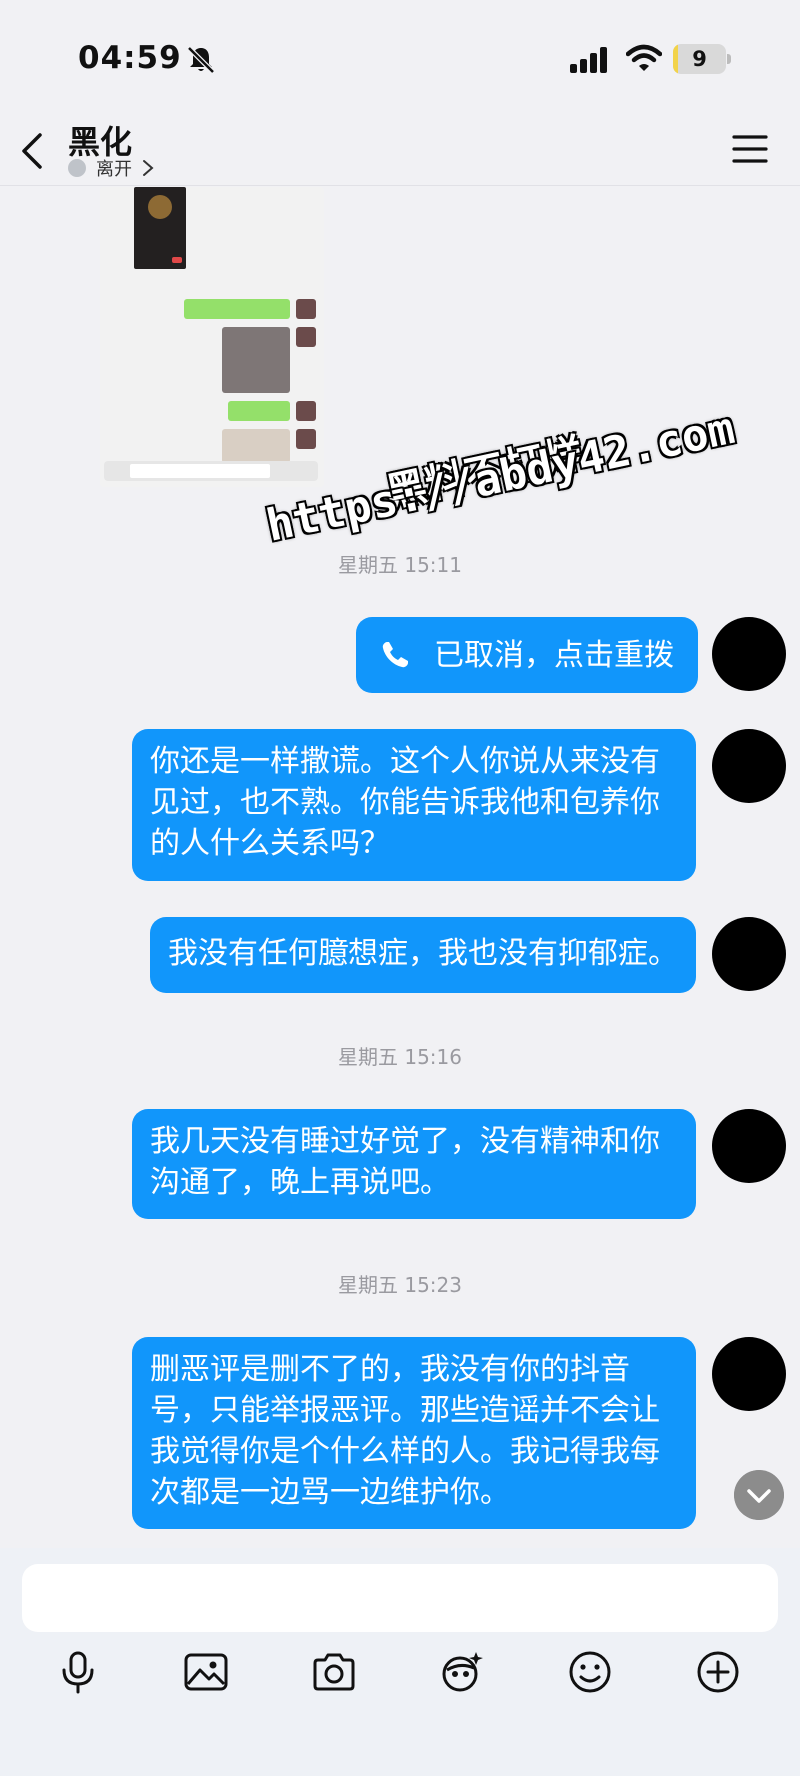 This screenshot has height=1776, width=800. Describe the element at coordinates (718, 1672) in the screenshot. I see `add-icon` at that location.